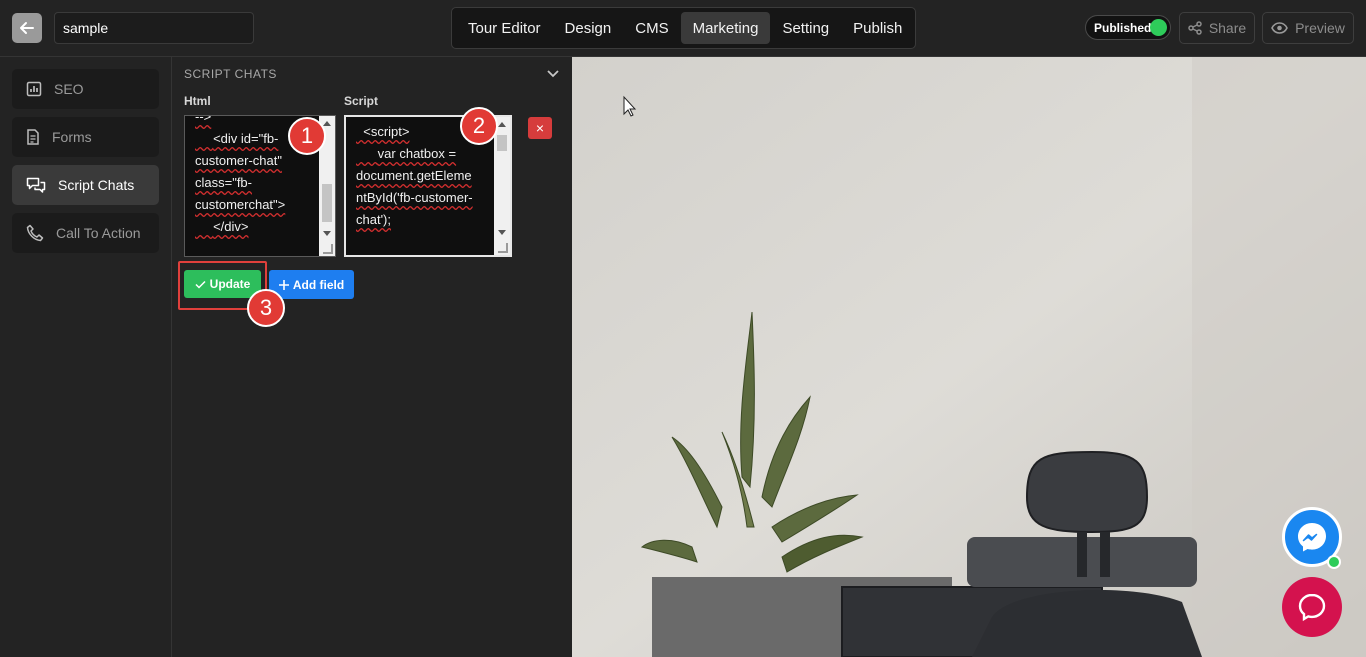 The image size is (1366, 657). What do you see at coordinates (1123, 27) in the screenshot?
I see `published-label: Published` at bounding box center [1123, 27].